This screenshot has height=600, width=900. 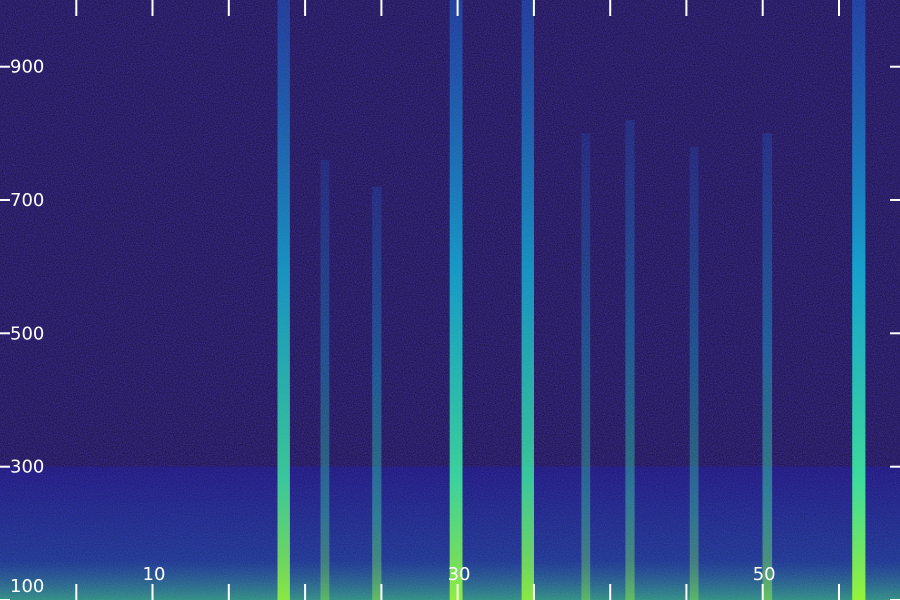 What do you see at coordinates (27, 67) in the screenshot?
I see `y-tick-label: 900` at bounding box center [27, 67].